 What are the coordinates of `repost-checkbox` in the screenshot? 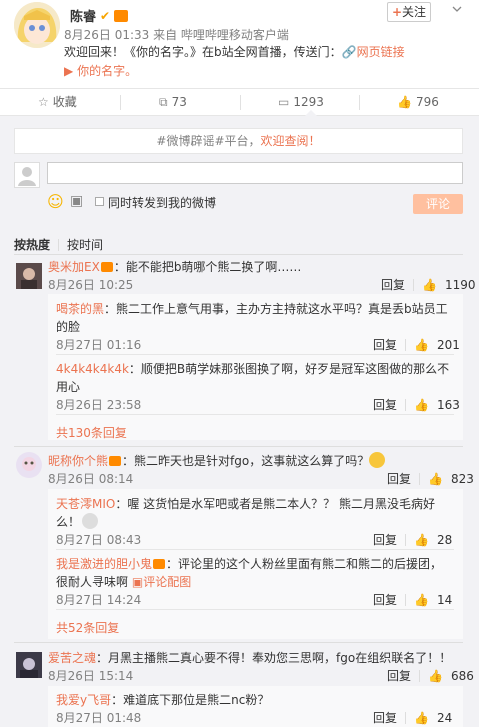 It's located at (99, 201).